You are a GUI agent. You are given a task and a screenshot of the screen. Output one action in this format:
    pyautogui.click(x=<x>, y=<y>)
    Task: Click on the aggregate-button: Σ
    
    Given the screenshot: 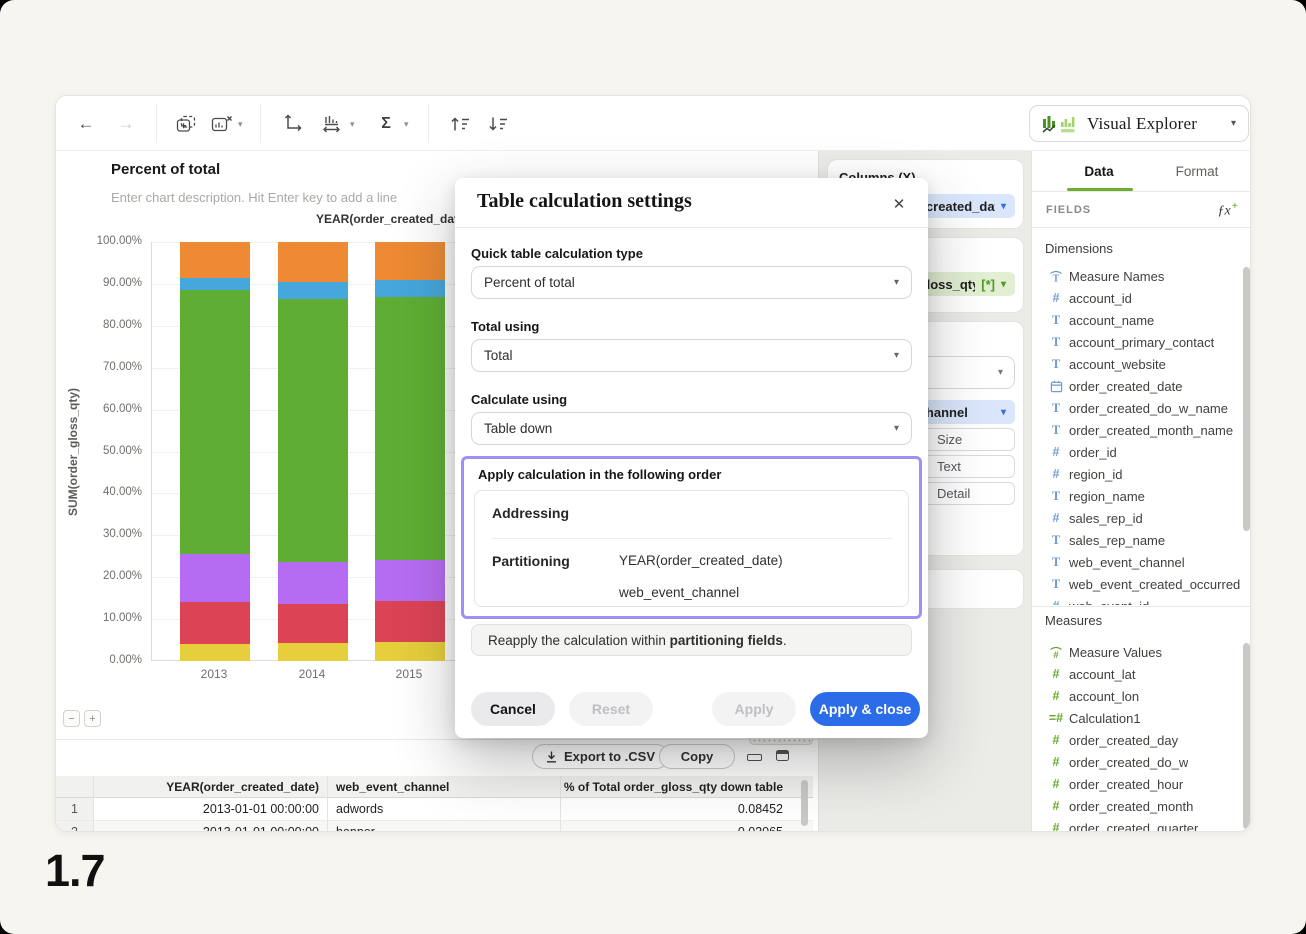 What is the action you would take?
    pyautogui.click(x=386, y=124)
    